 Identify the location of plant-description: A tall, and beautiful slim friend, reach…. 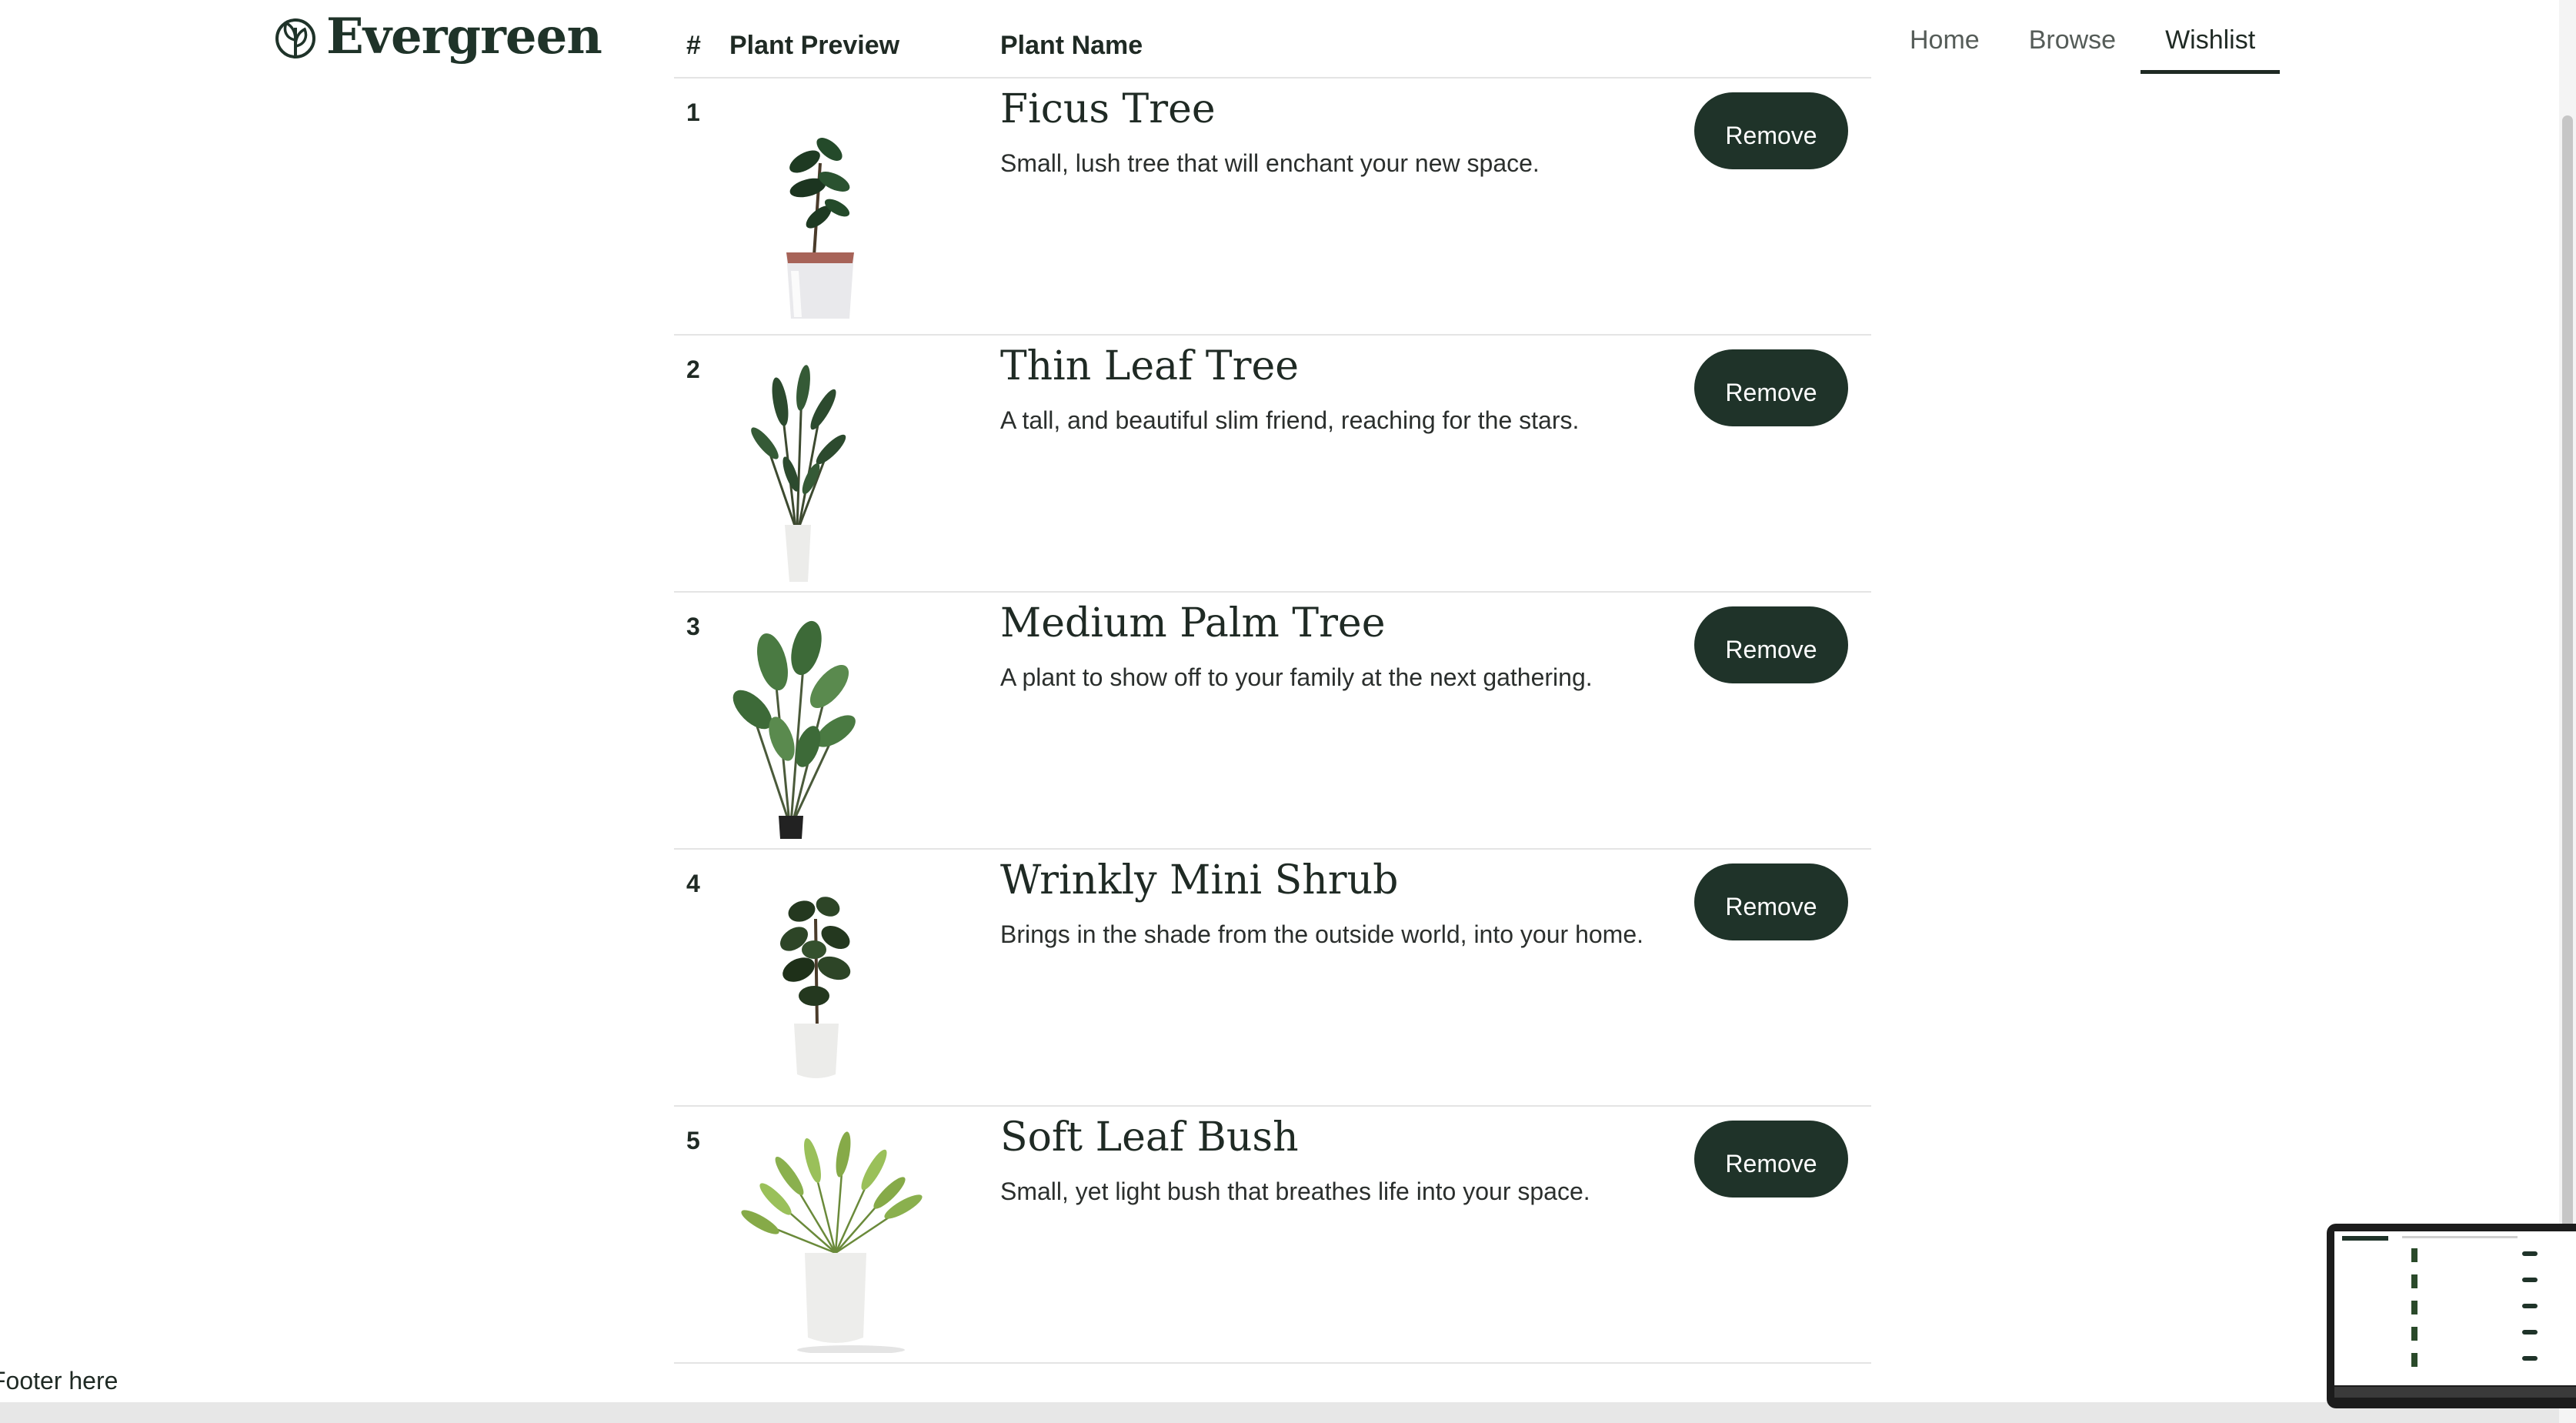
(1290, 420).